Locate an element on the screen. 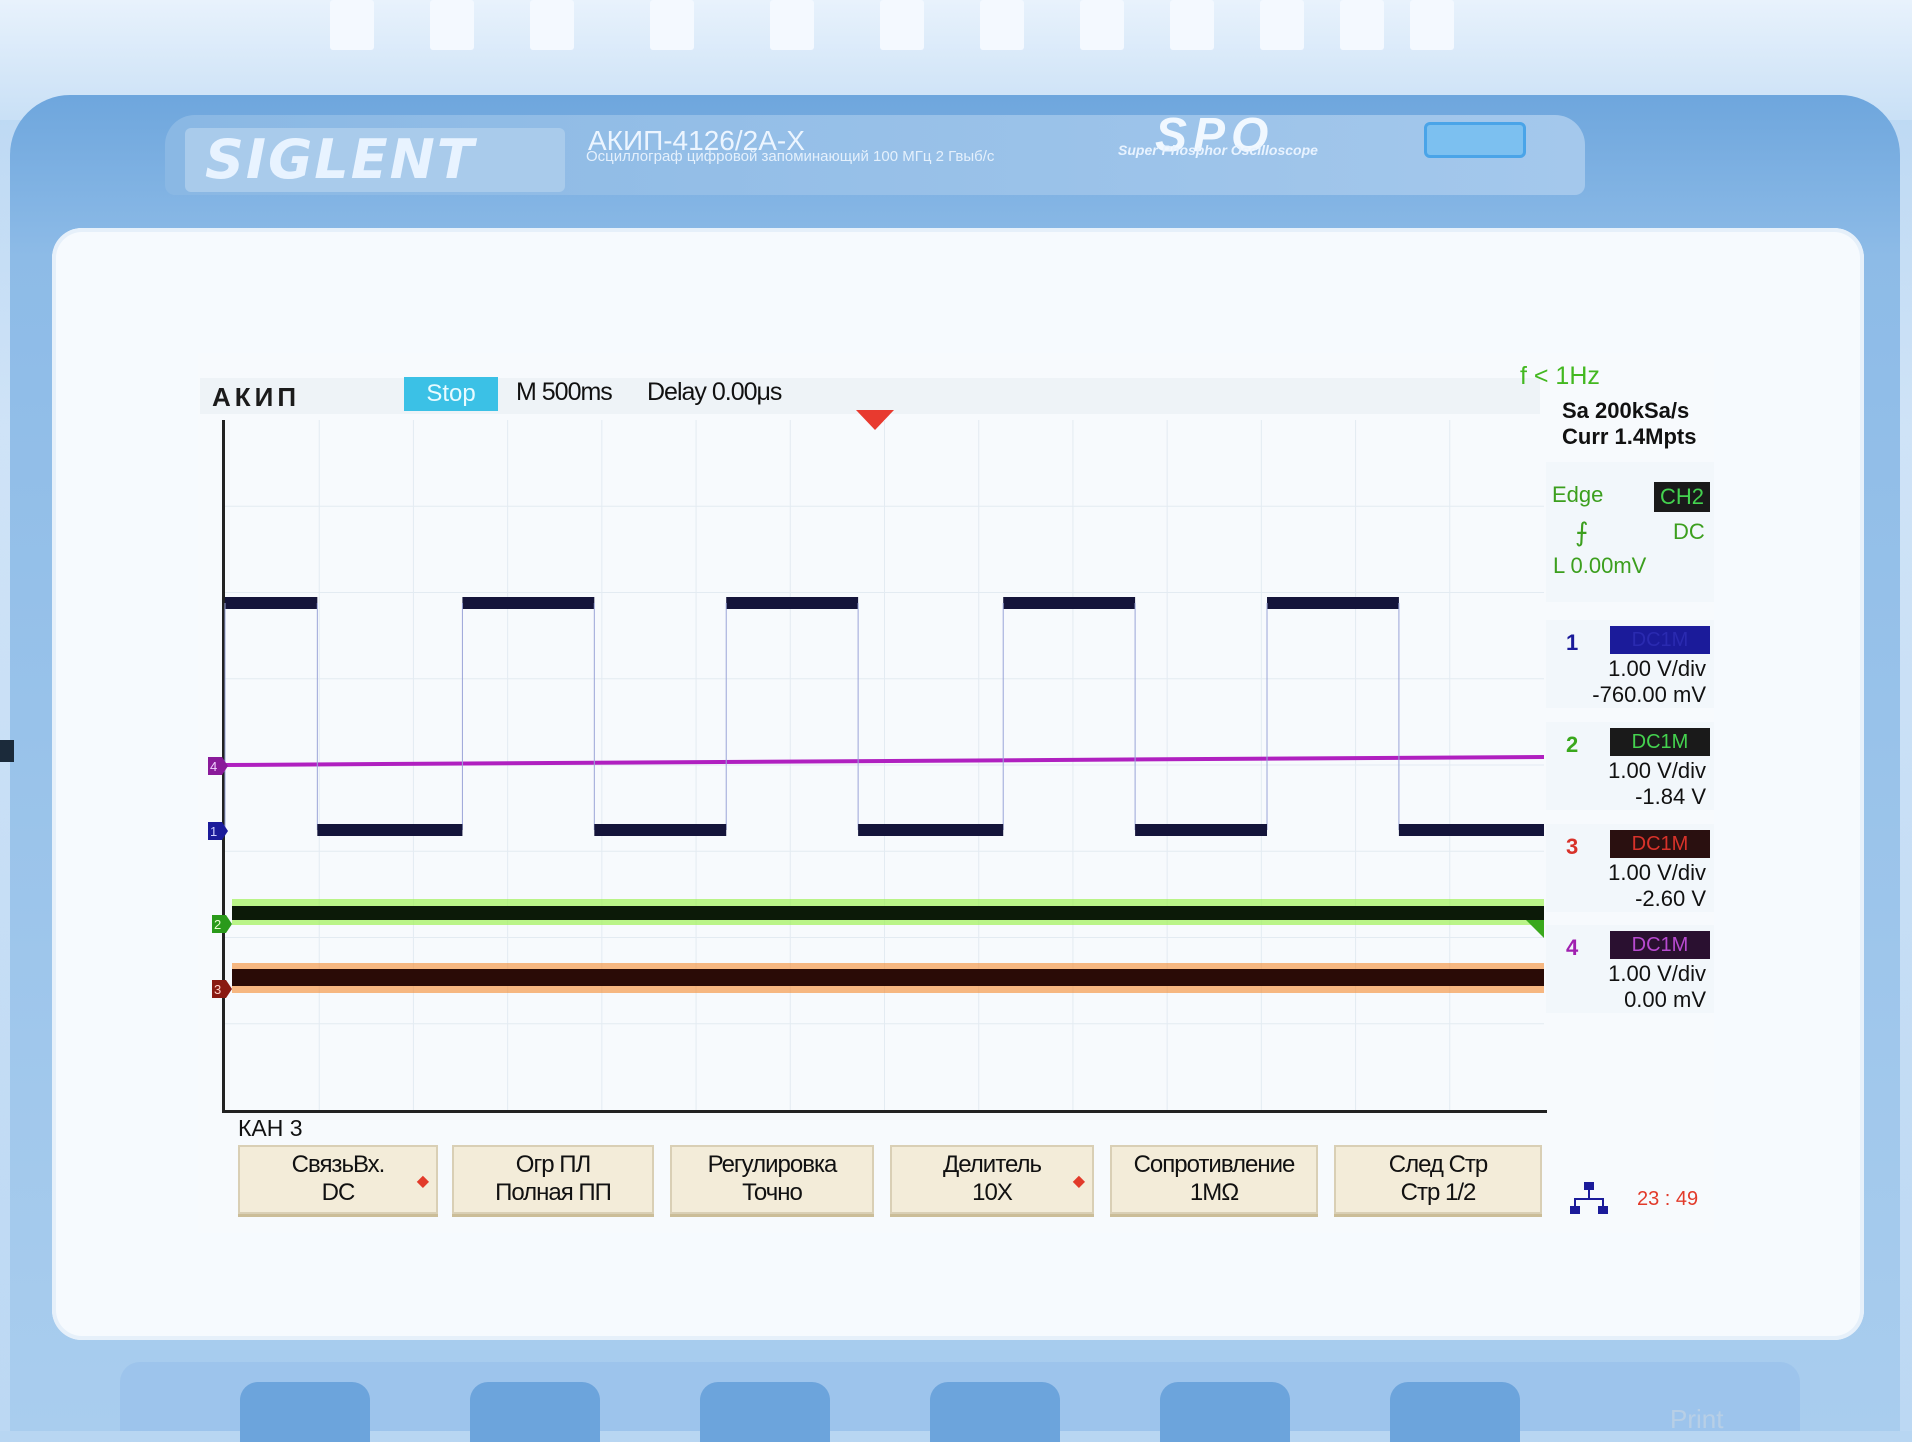 This screenshot has width=1912, height=1442. ch3-marker-label: 3 is located at coordinates (217, 989).